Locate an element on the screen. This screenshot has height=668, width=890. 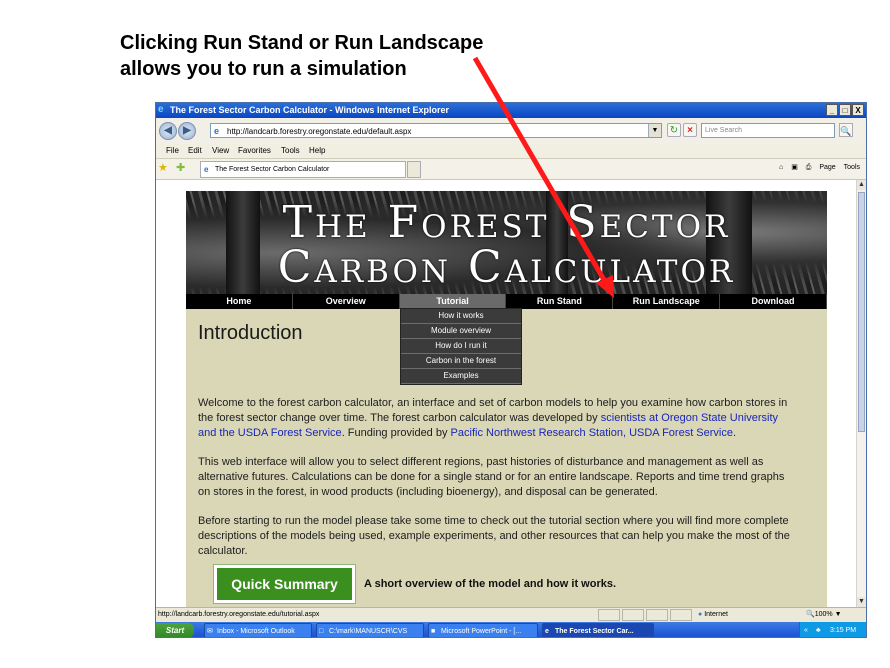
powerpoint-icon: ■ is located at coordinates (433, 631).